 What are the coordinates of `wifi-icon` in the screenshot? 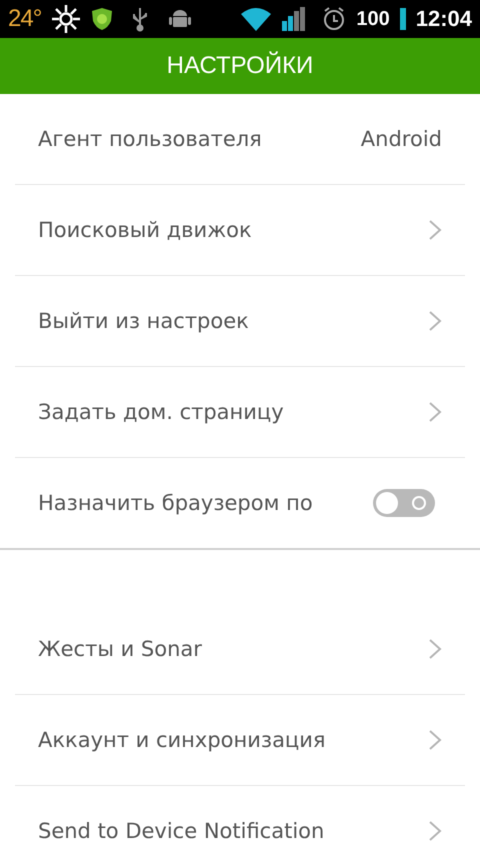 It's located at (256, 19).